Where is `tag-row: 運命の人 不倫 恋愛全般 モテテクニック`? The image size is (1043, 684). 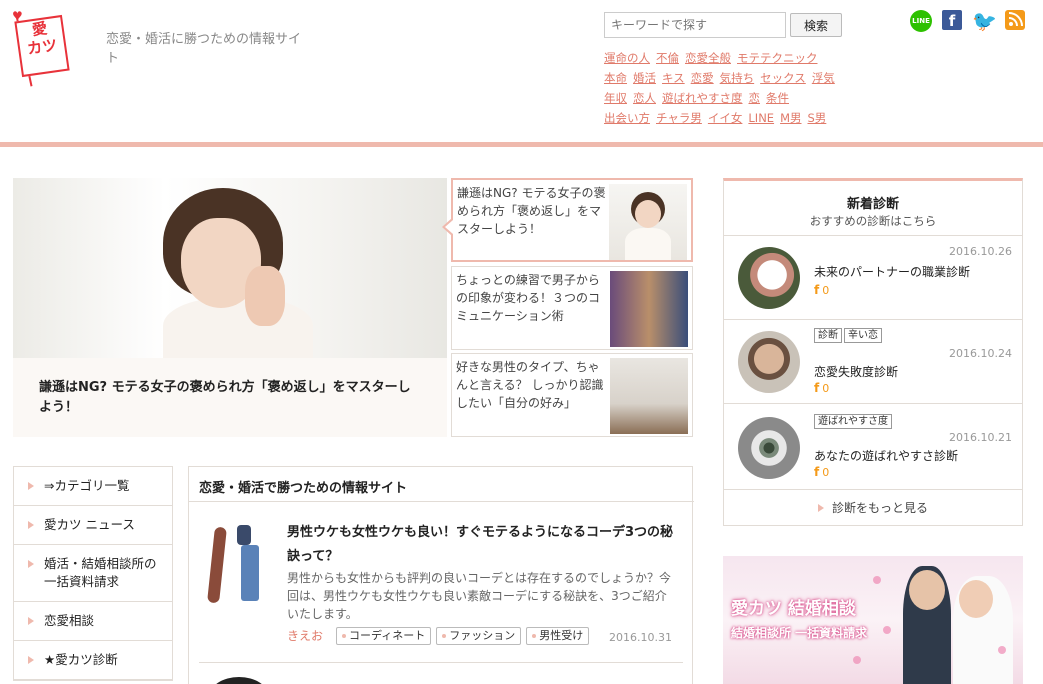 tag-row: 運命の人 不倫 恋愛全般 モテテクニック is located at coordinates (734, 60).